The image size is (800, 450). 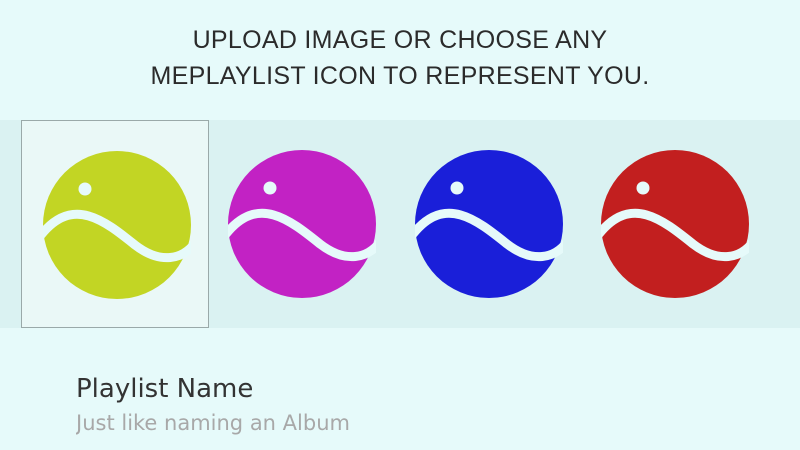 What do you see at coordinates (416, 404) in the screenshot?
I see `playlist-form: Playlist Name` at bounding box center [416, 404].